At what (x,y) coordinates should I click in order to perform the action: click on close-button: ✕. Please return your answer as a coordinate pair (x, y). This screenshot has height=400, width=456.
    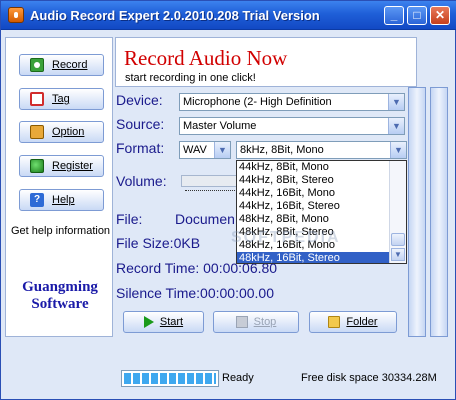
    Looking at the image, I should click on (440, 15).